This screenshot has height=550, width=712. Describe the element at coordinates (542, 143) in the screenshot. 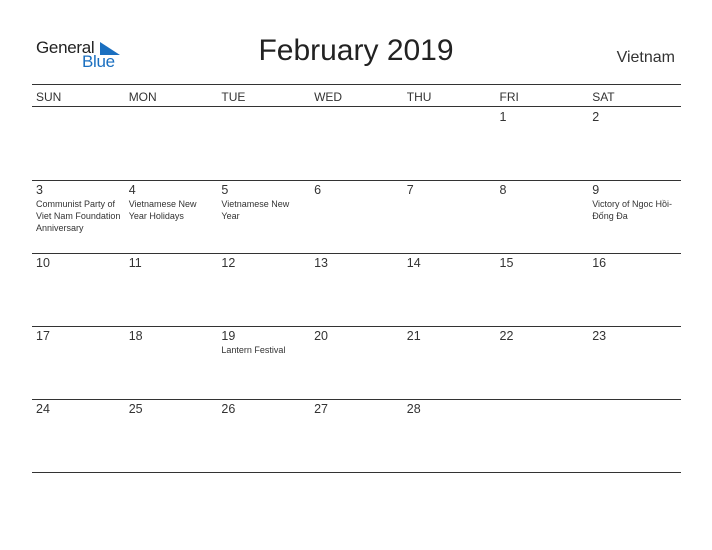

I see `day-cell: 1` at that location.